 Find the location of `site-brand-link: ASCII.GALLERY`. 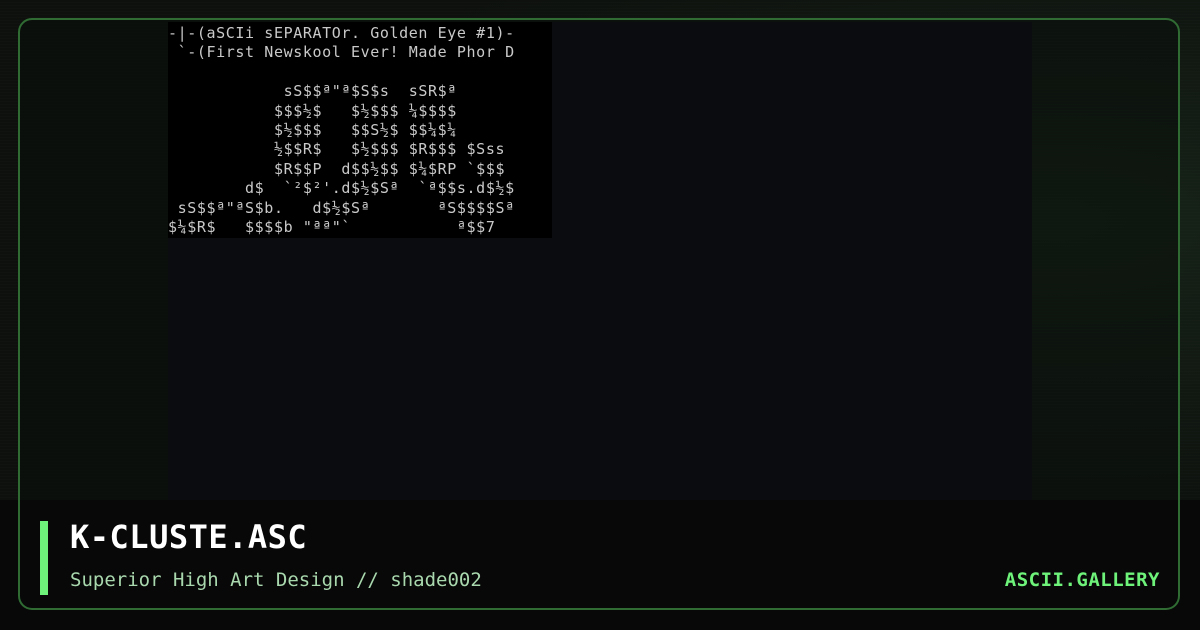

site-brand-link: ASCII.GALLERY is located at coordinates (1082, 580).